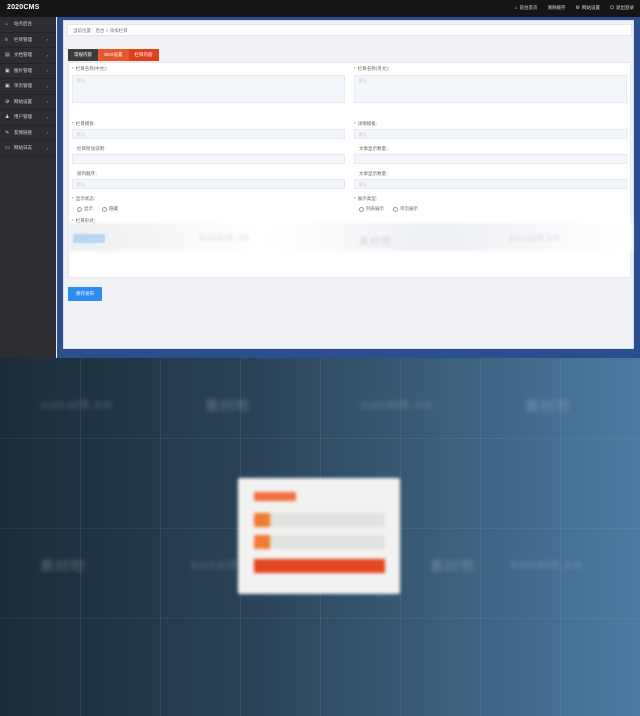 This screenshot has height=716, width=640. I want to click on detail-template-label: * 详情模板：, so click(367, 124).